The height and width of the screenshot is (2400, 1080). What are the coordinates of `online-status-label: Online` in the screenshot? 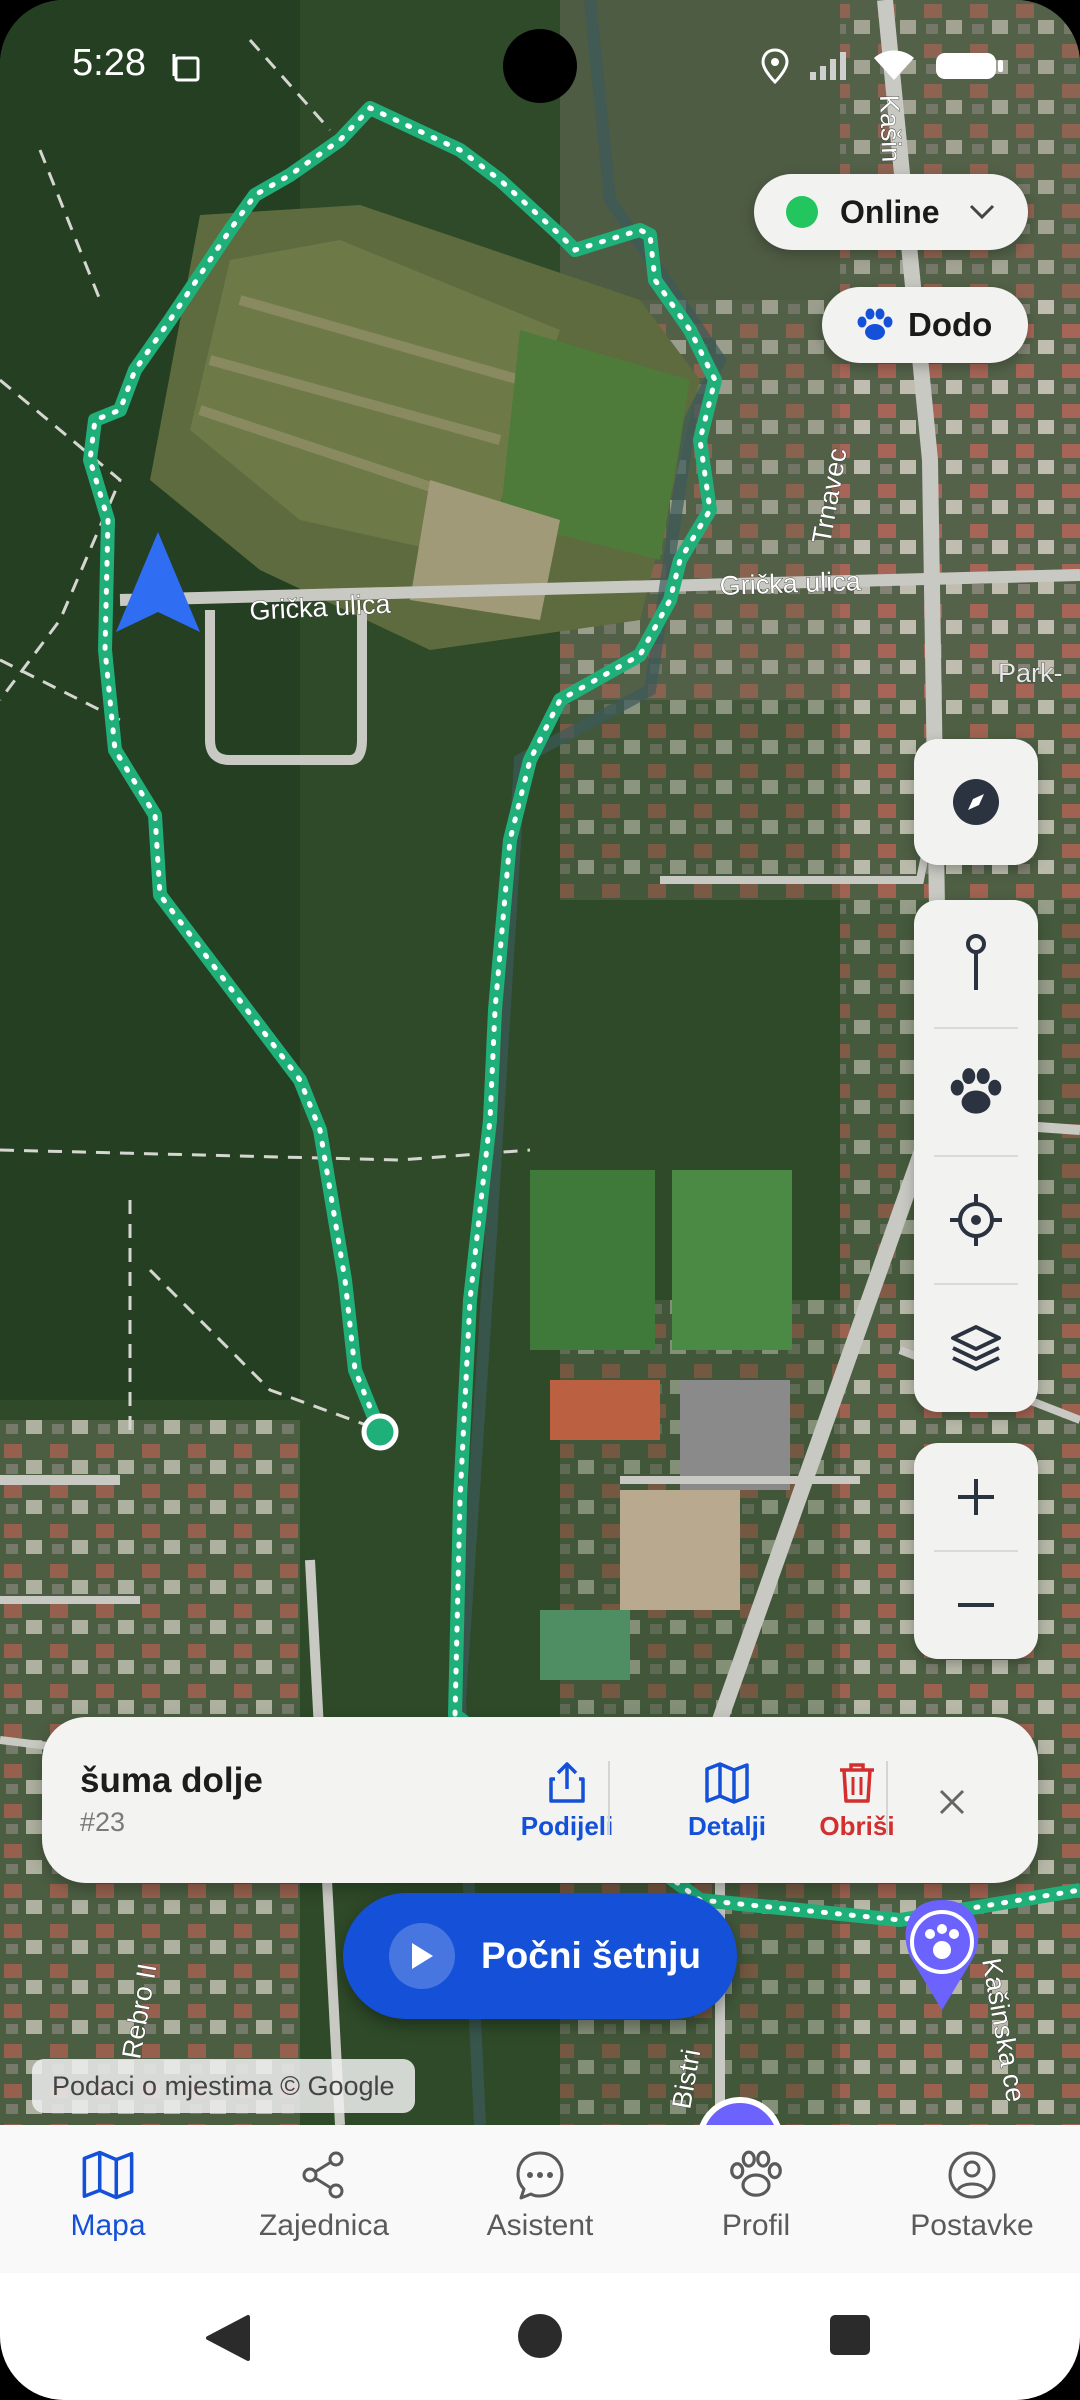 It's located at (890, 211).